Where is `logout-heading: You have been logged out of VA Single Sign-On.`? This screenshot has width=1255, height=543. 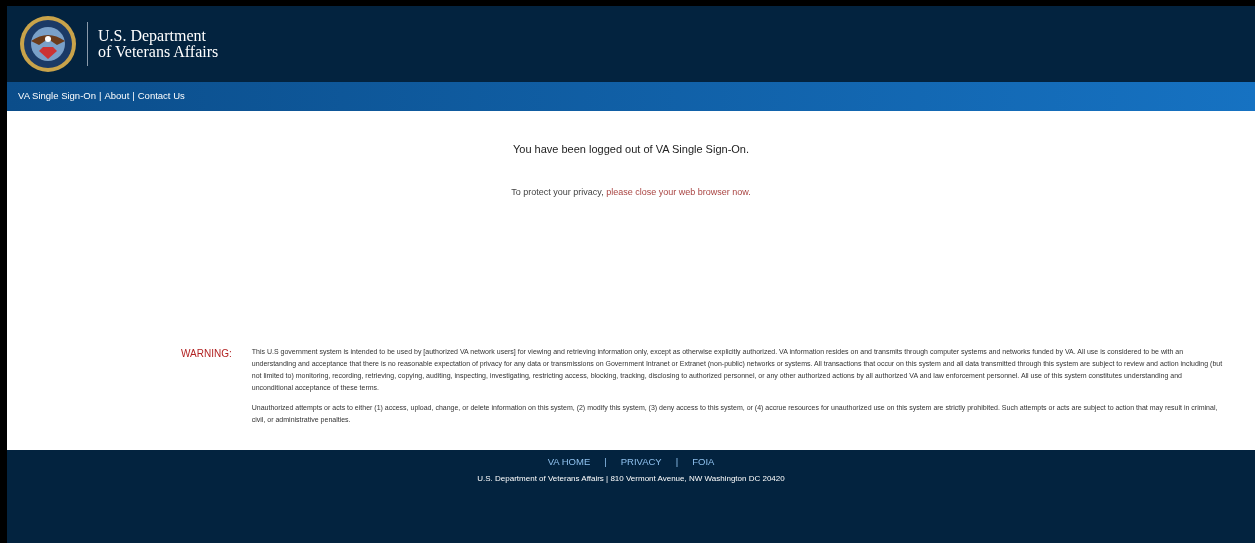 logout-heading: You have been logged out of VA Single Sign-On. is located at coordinates (631, 149).